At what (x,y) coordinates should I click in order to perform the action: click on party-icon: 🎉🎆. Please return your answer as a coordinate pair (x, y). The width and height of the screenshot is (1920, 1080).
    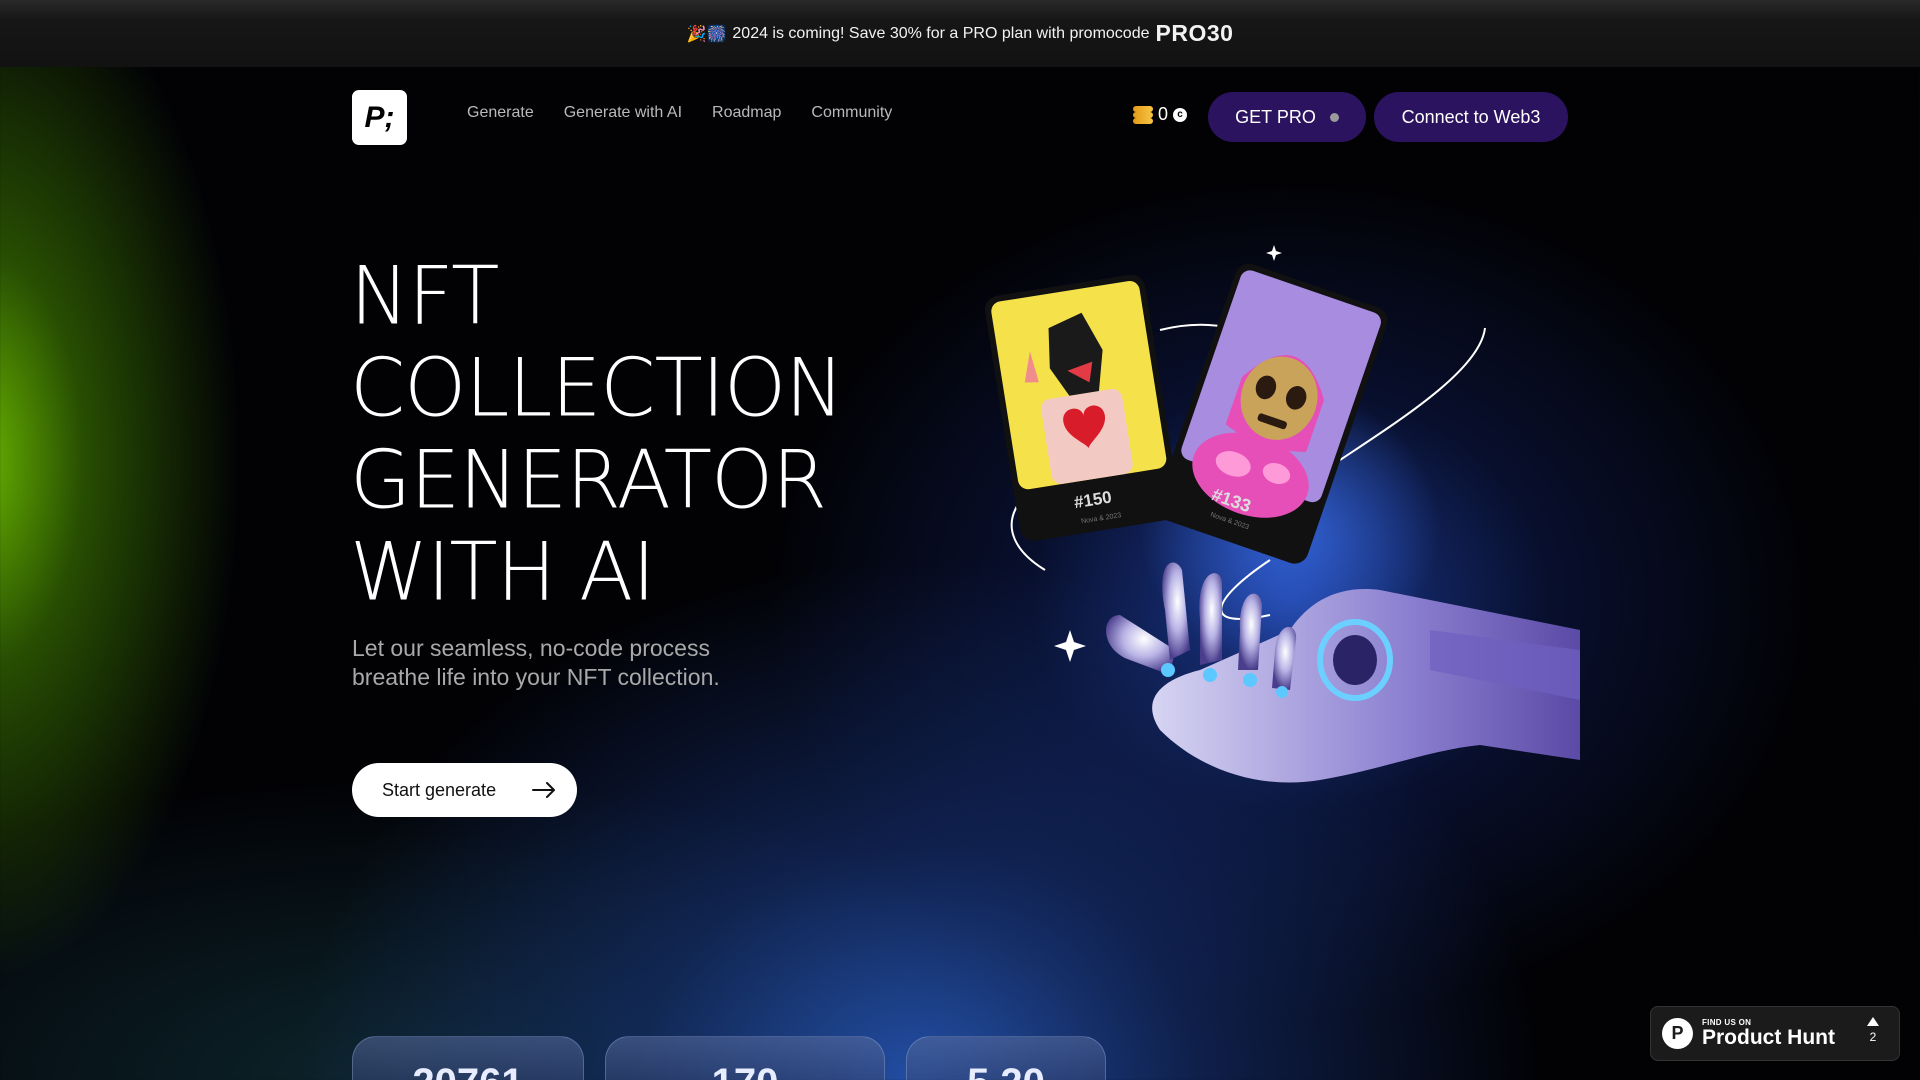
    Looking at the image, I should click on (706, 34).